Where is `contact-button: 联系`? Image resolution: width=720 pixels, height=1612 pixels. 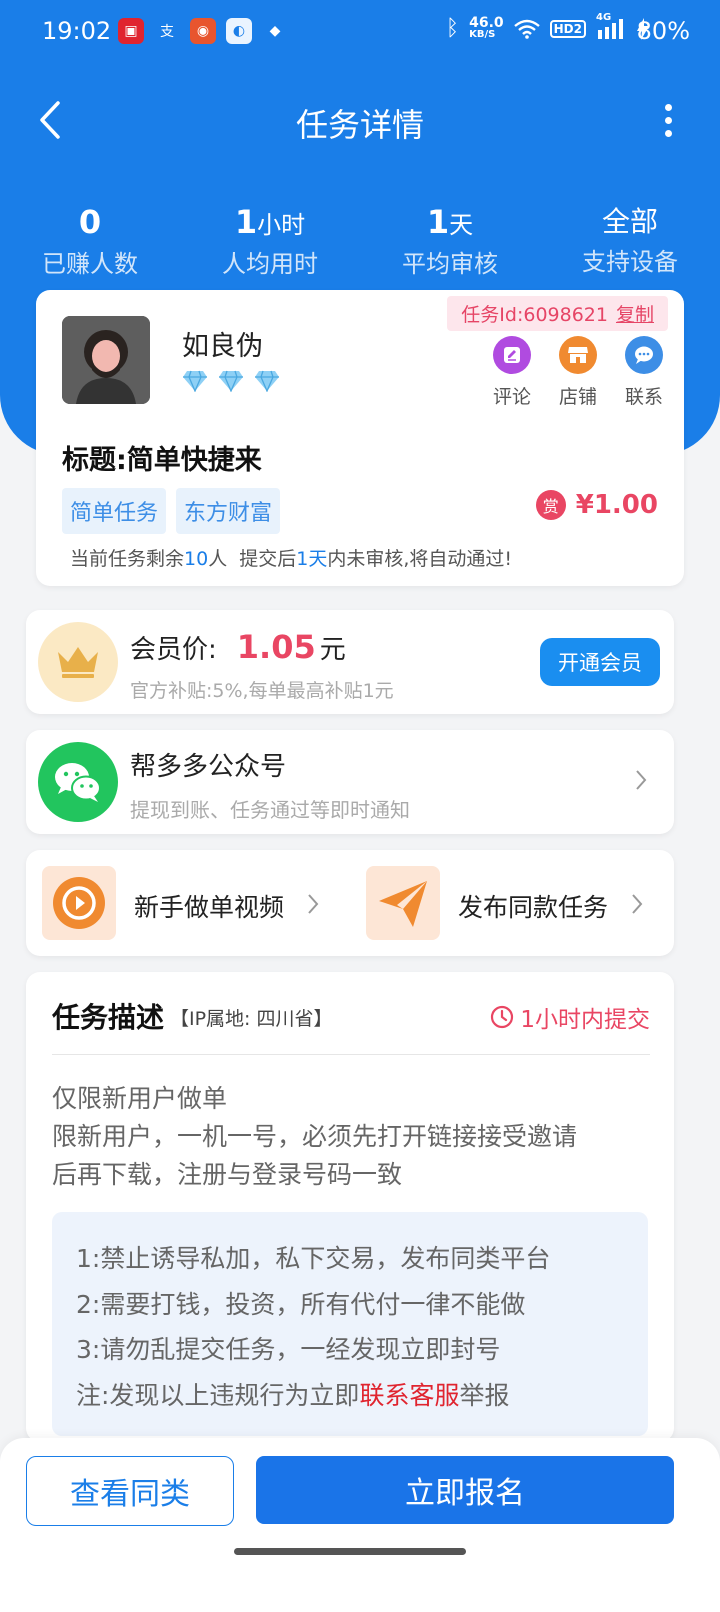 contact-button: 联系 is located at coordinates (644, 372).